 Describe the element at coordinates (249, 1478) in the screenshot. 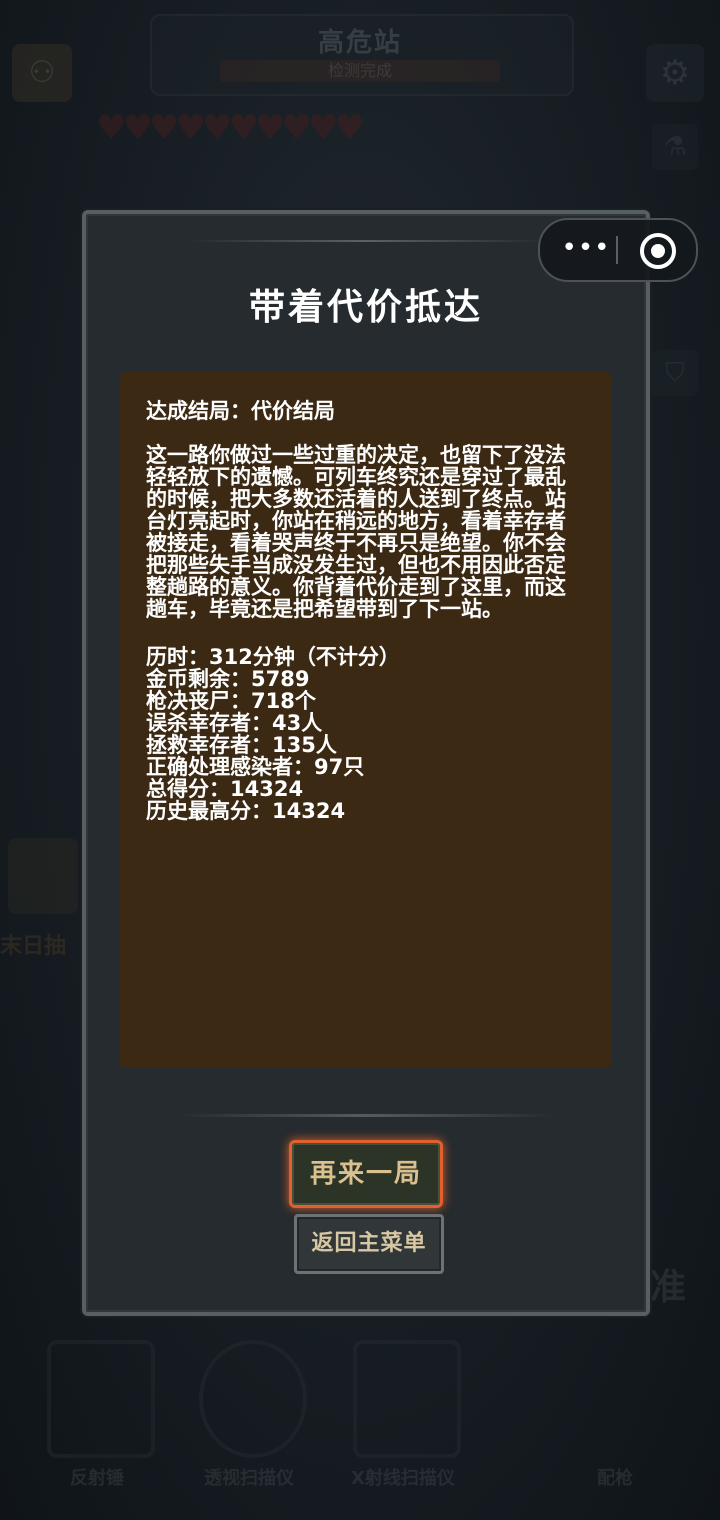

I see `tool-label: 透视扫描仪` at that location.